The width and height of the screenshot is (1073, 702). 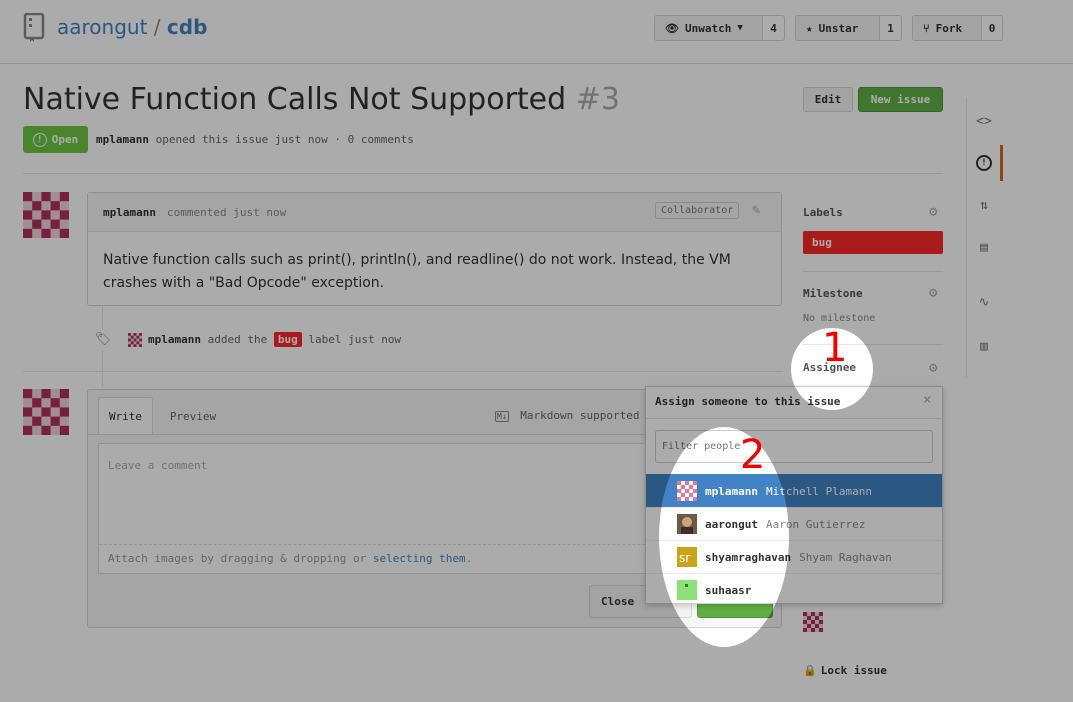 I want to click on repo-owner-link: aarongut, so click(x=102, y=27).